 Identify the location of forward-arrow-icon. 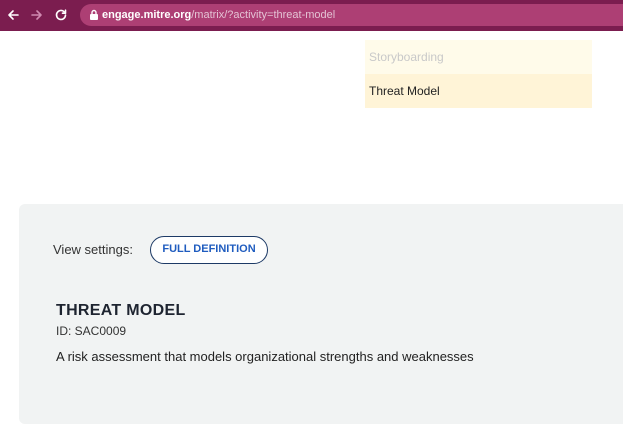
(36, 15).